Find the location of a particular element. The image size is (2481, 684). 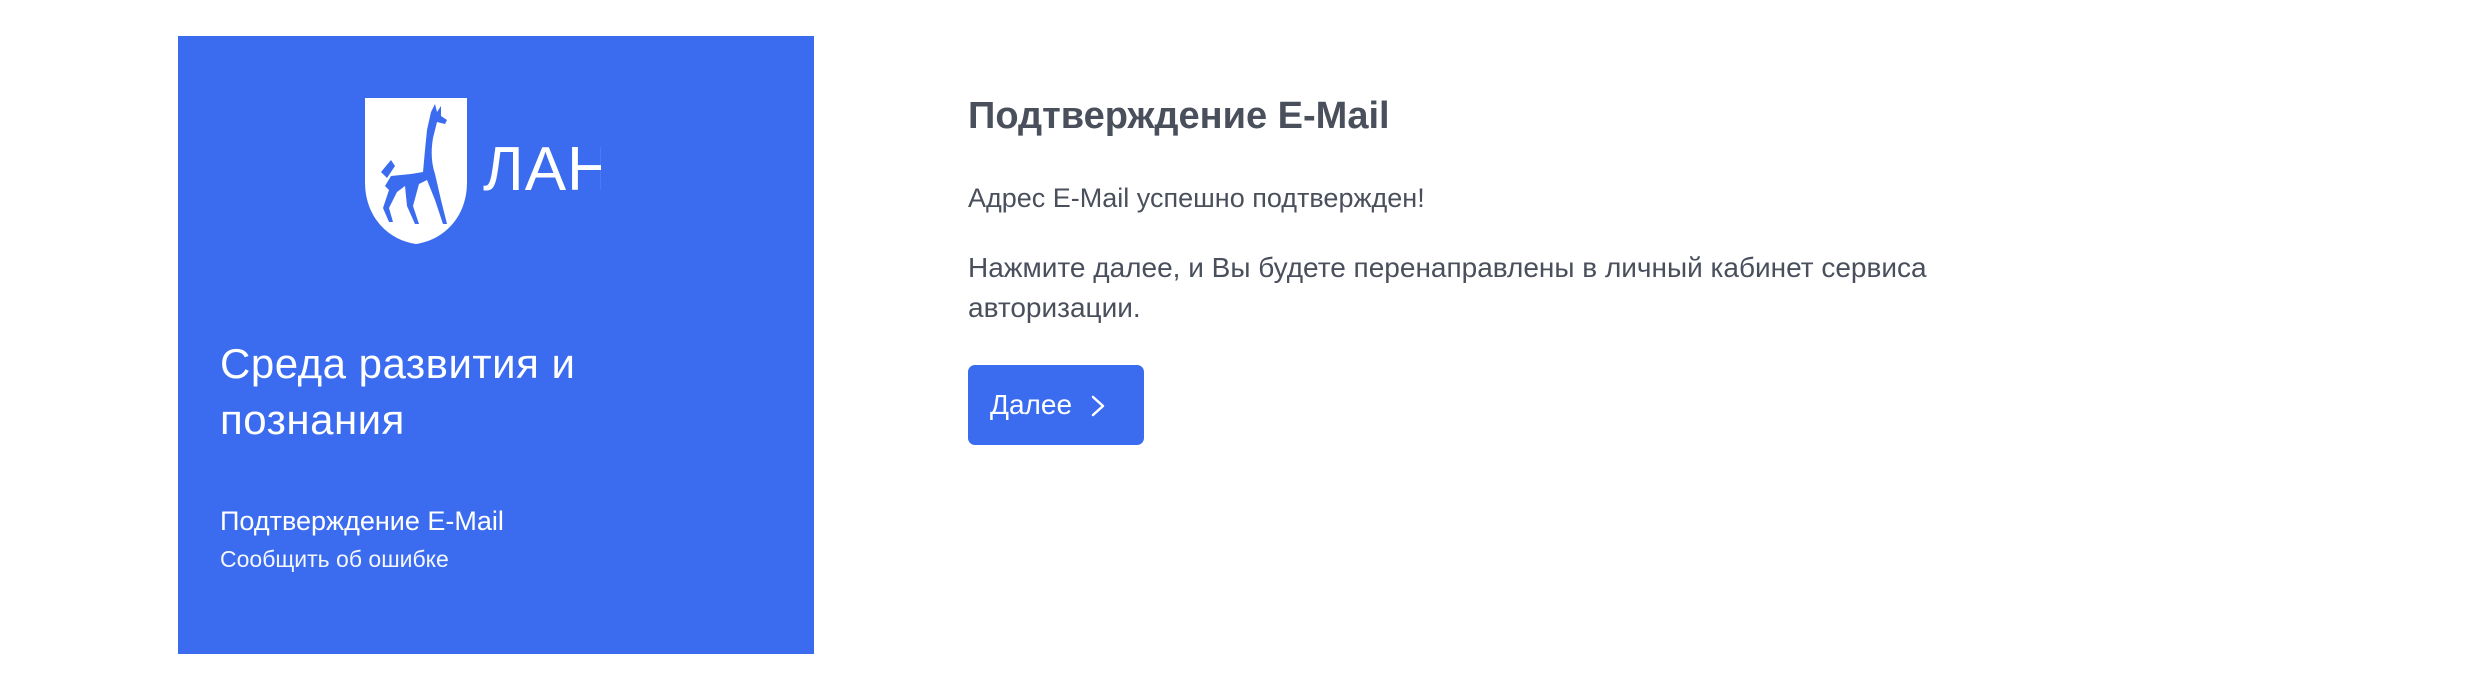

page-title: Подтверждение E-Mail is located at coordinates (1179, 116).